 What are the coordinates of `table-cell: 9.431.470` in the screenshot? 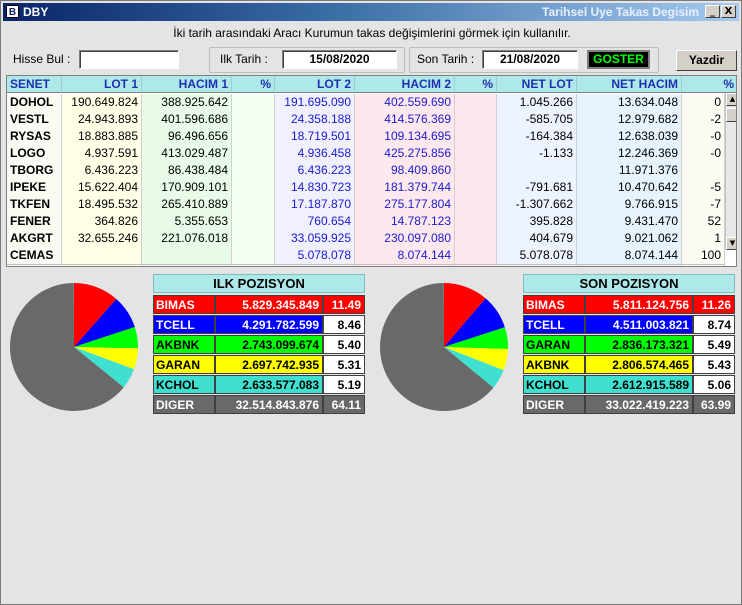 It's located at (629, 221).